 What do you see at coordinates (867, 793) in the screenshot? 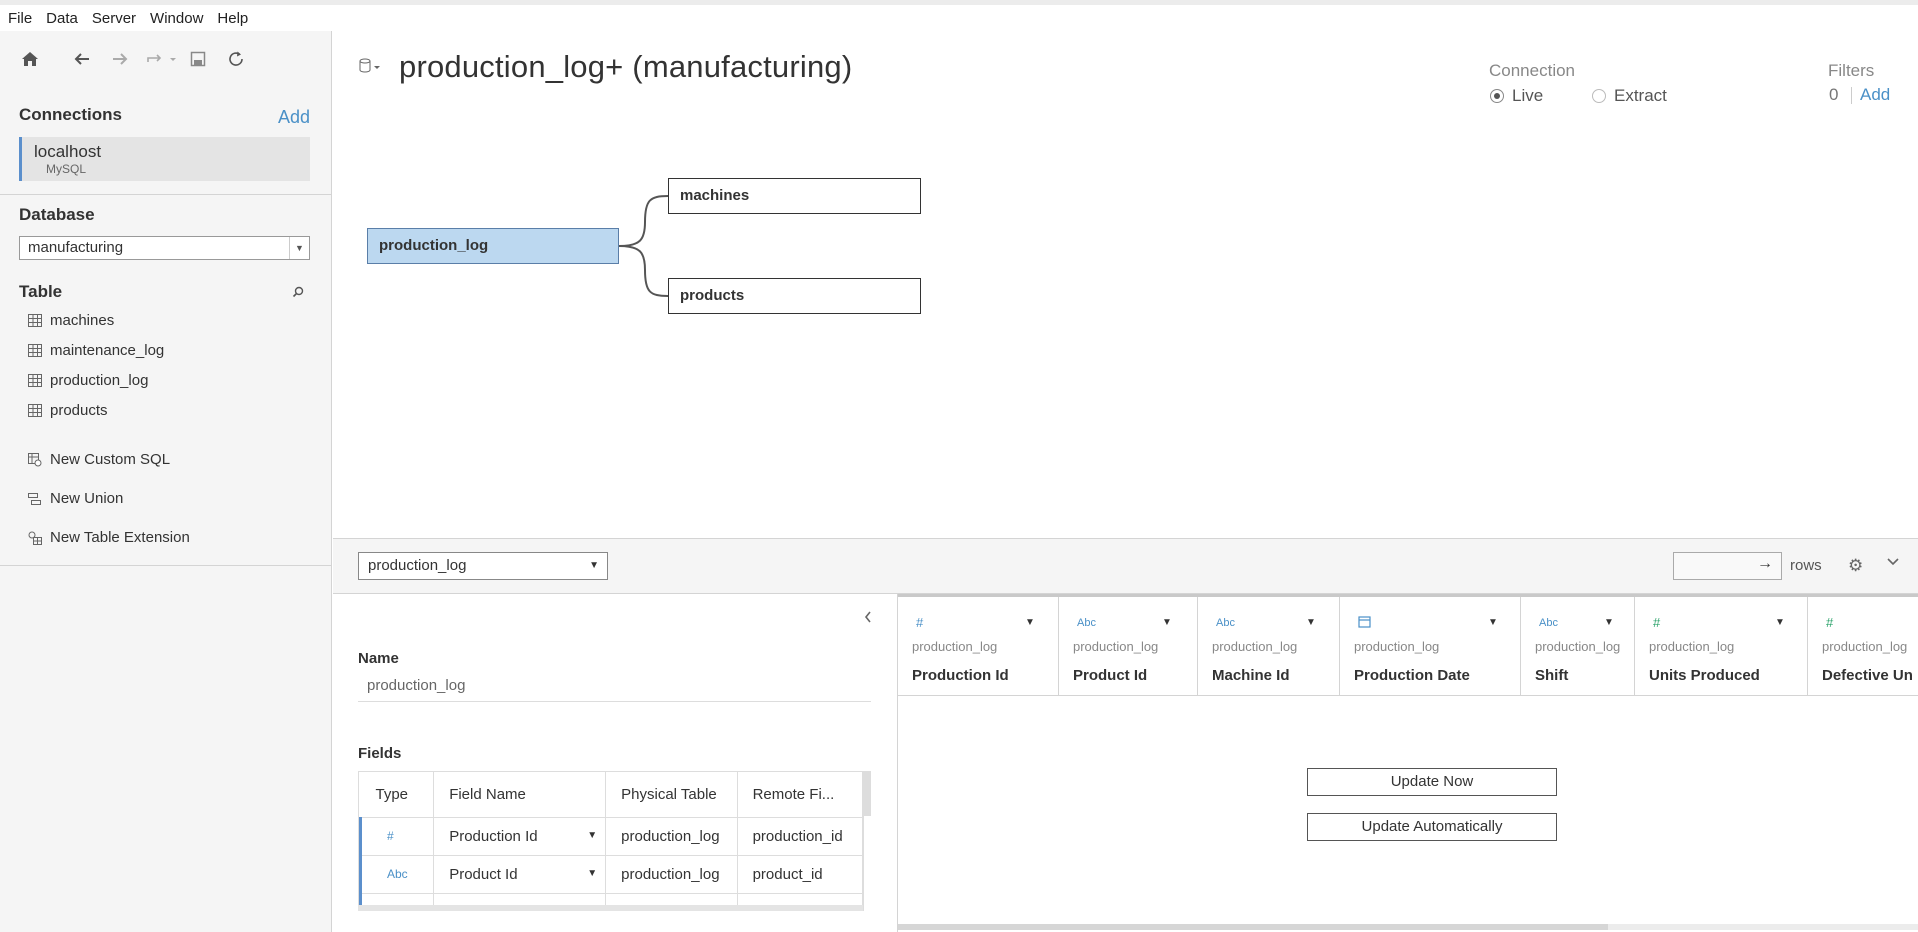
I see `vertical-scrollbar` at bounding box center [867, 793].